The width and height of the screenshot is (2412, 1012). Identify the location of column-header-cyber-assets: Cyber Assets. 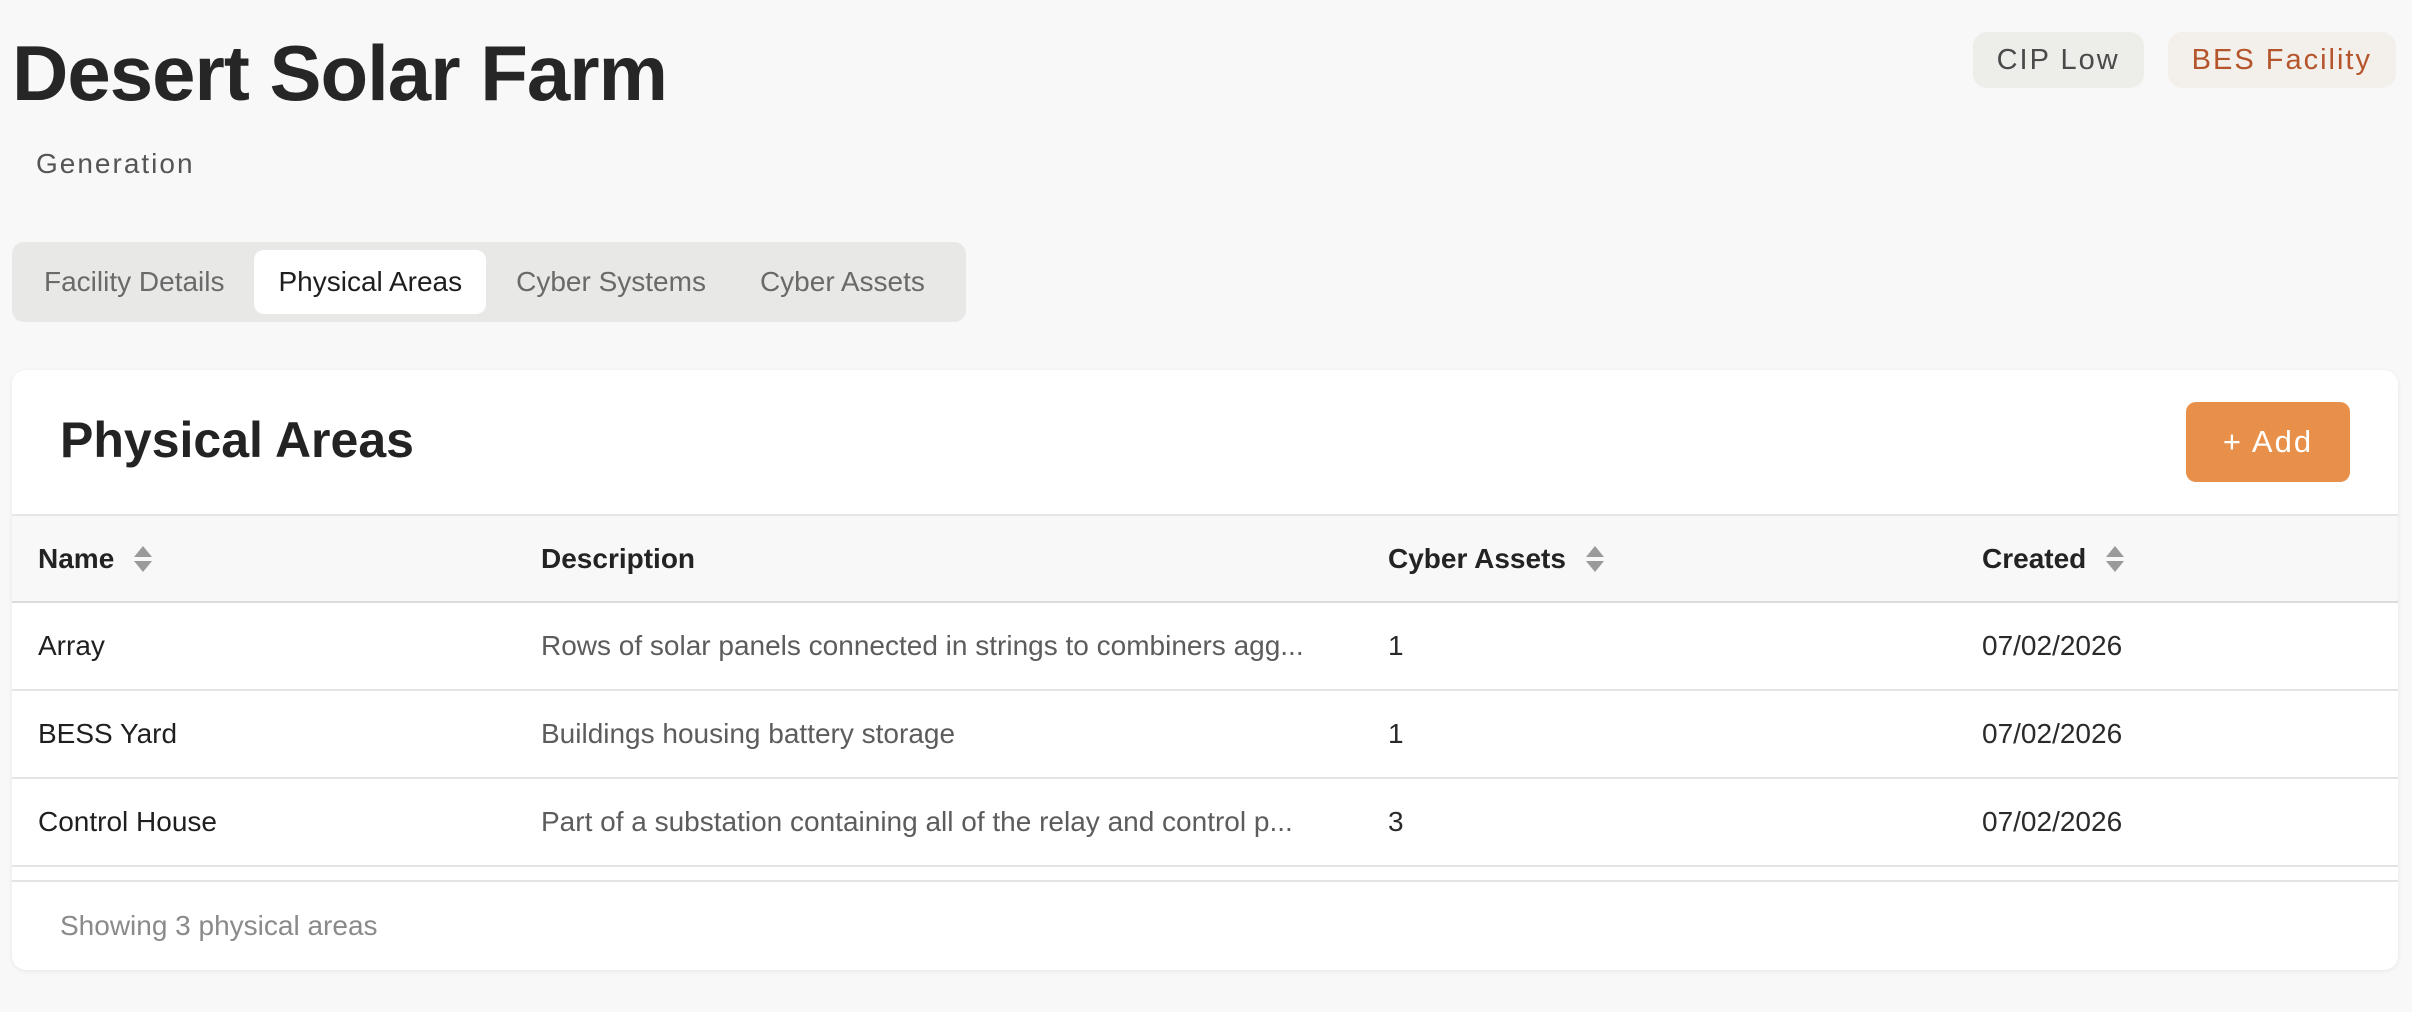
(1659, 559).